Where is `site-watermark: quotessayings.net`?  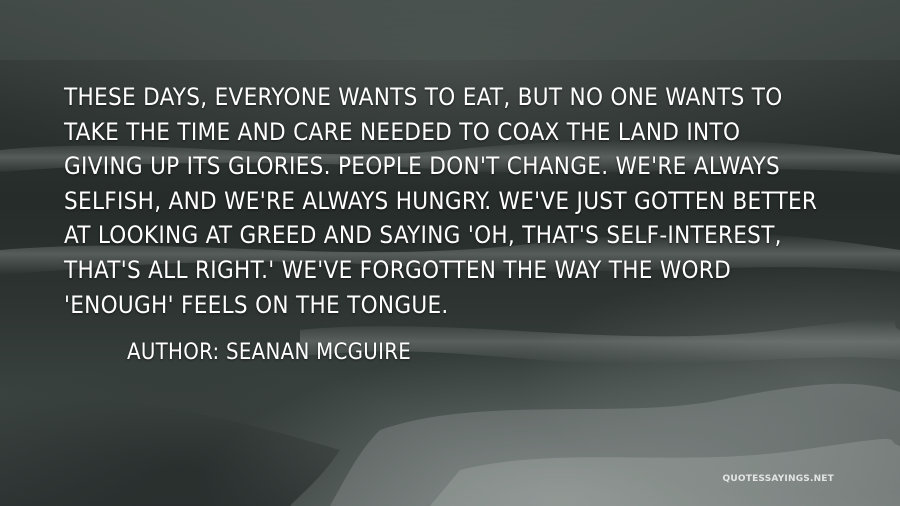 site-watermark: quotessayings.net is located at coordinates (778, 479).